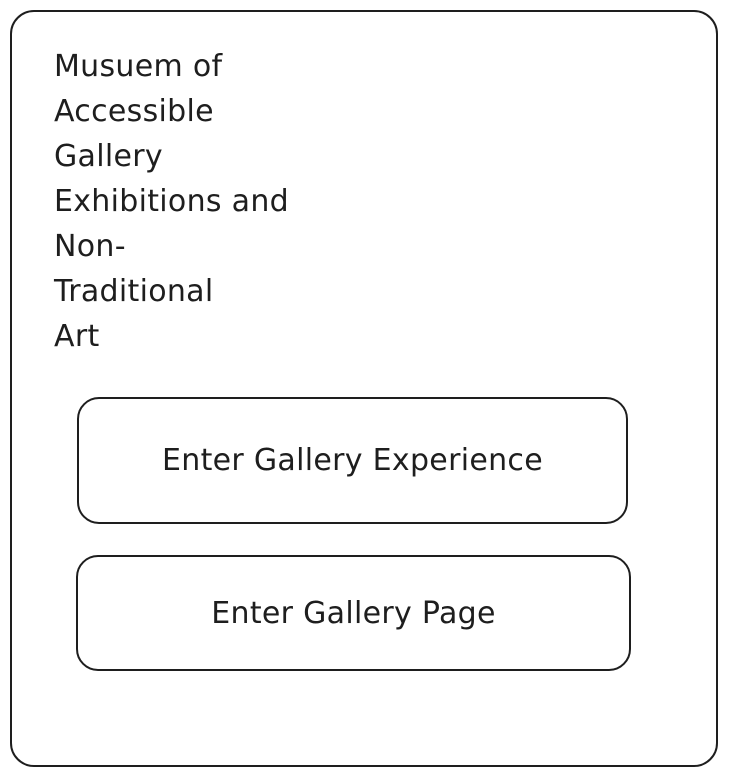 This screenshot has width=731, height=779. I want to click on title-line: Non-, so click(90, 246).